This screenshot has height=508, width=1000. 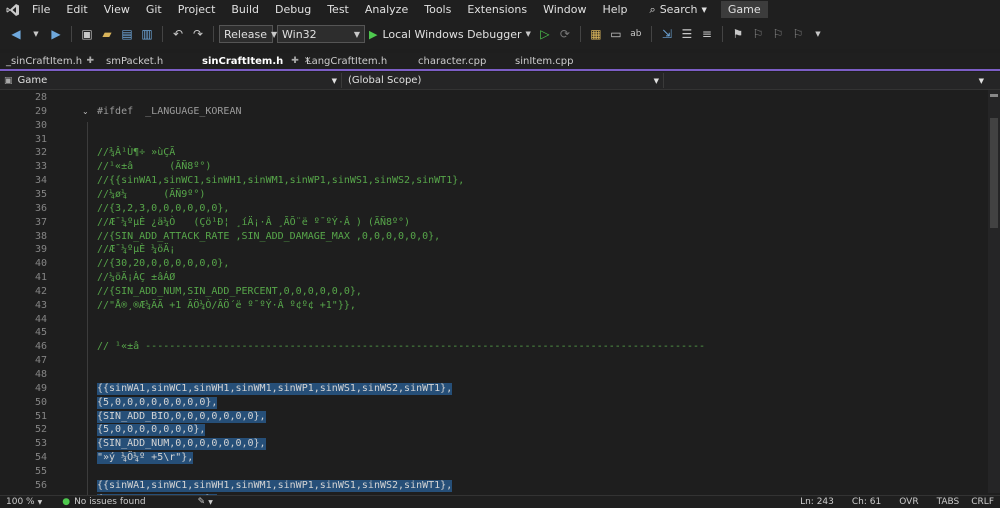 I want to click on layout-icon: ▭, so click(x=616, y=34).